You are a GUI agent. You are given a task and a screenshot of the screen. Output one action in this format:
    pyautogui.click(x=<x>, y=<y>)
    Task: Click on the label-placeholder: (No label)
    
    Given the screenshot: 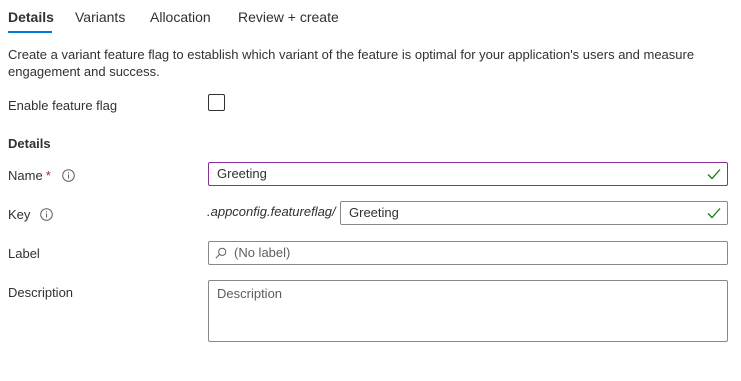 What is the action you would take?
    pyautogui.click(x=262, y=252)
    